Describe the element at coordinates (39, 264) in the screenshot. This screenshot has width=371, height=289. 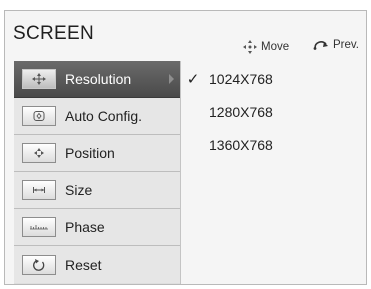
I see `reset-icon` at that location.